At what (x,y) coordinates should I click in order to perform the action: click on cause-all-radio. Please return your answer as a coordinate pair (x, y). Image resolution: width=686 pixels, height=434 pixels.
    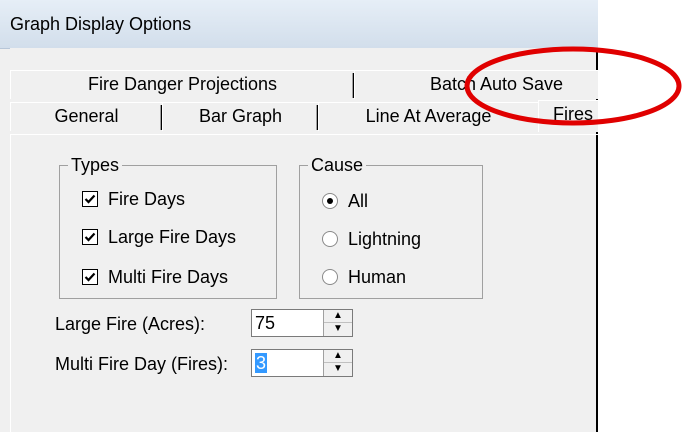
    Looking at the image, I should click on (330, 201).